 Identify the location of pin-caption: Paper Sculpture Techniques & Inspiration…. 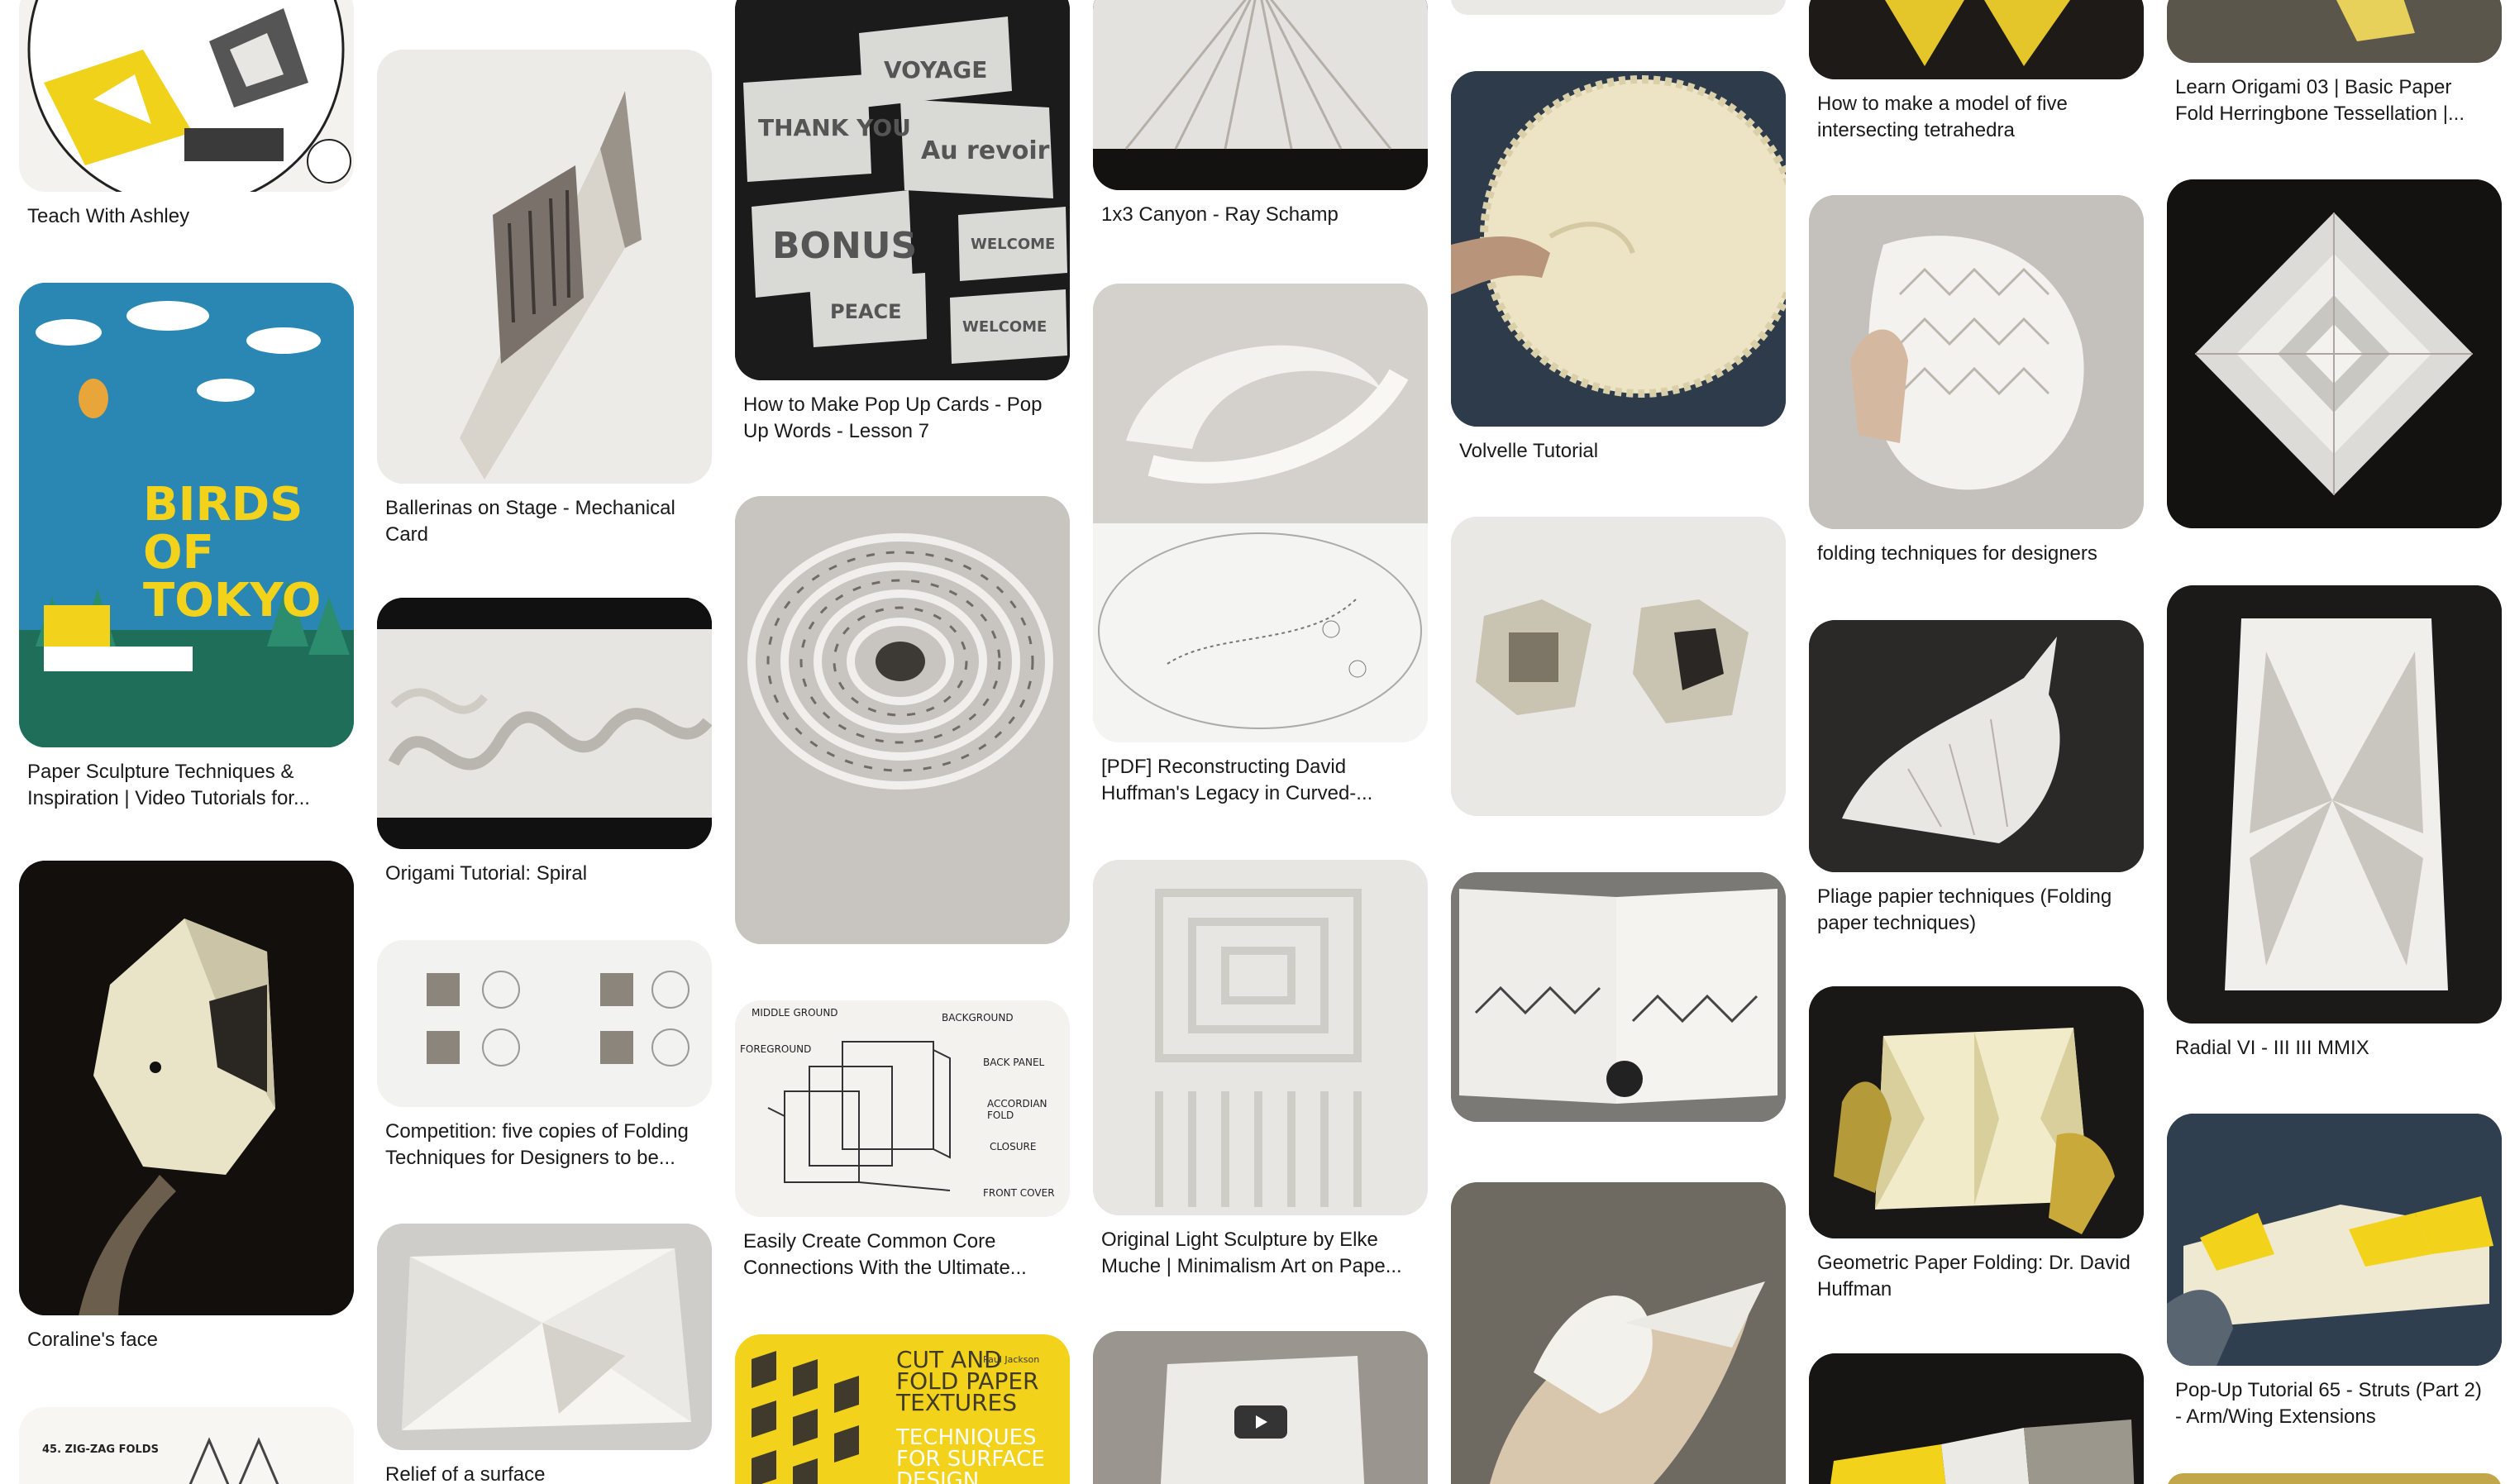
(168, 785).